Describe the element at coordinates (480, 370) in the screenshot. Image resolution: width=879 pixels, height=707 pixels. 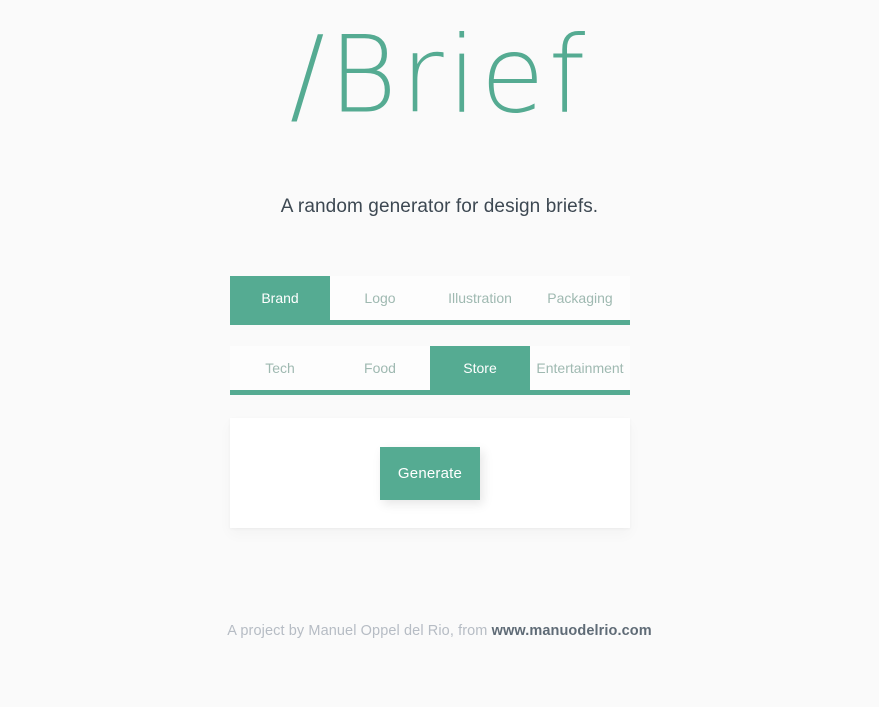
I see `tab-store: Store` at that location.